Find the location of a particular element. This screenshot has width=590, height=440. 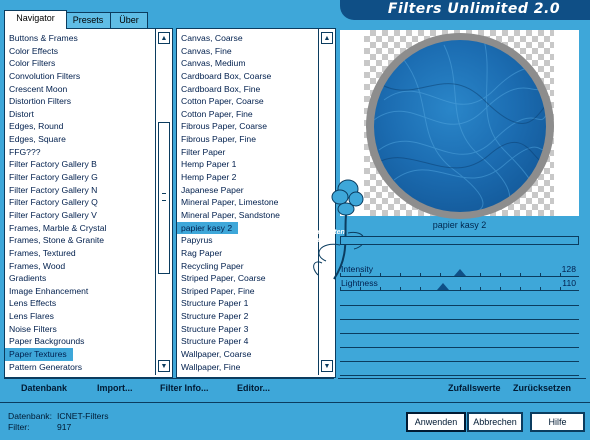

list-item: Edges, Round is located at coordinates (88, 126).